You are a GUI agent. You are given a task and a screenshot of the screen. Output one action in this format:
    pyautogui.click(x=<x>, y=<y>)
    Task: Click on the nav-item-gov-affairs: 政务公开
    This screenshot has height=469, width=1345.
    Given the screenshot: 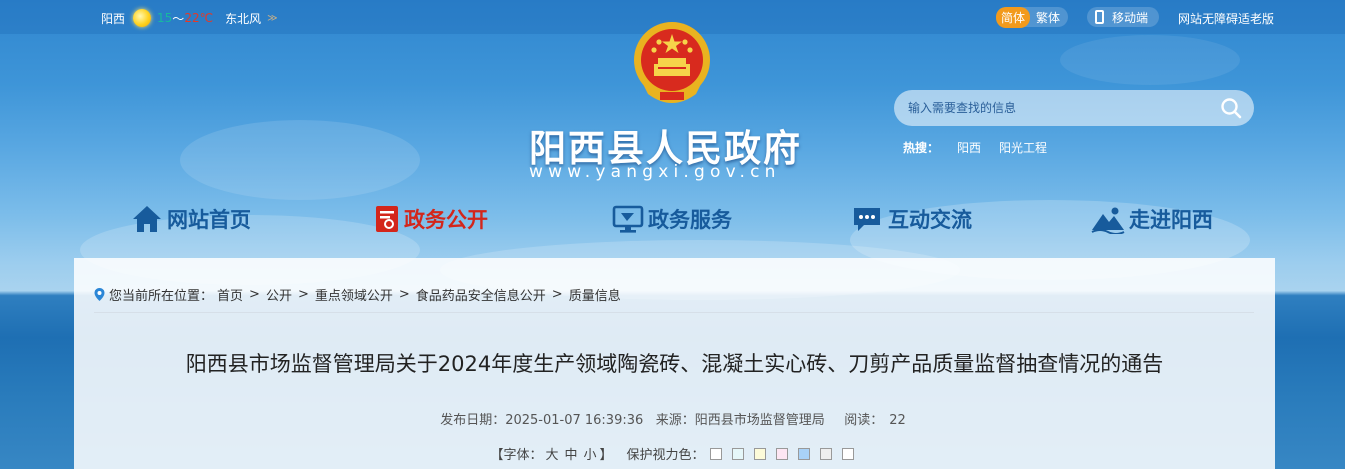 What is the action you would take?
    pyautogui.click(x=431, y=219)
    